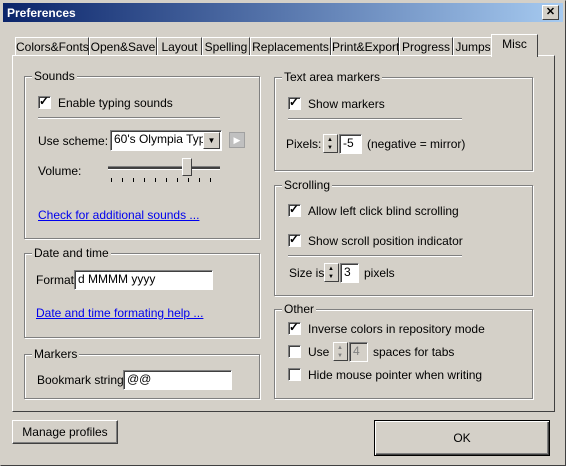 The height and width of the screenshot is (466, 566). Describe the element at coordinates (340, 351) in the screenshot. I see `tab-spaces-spinner: ▲ ▼` at that location.